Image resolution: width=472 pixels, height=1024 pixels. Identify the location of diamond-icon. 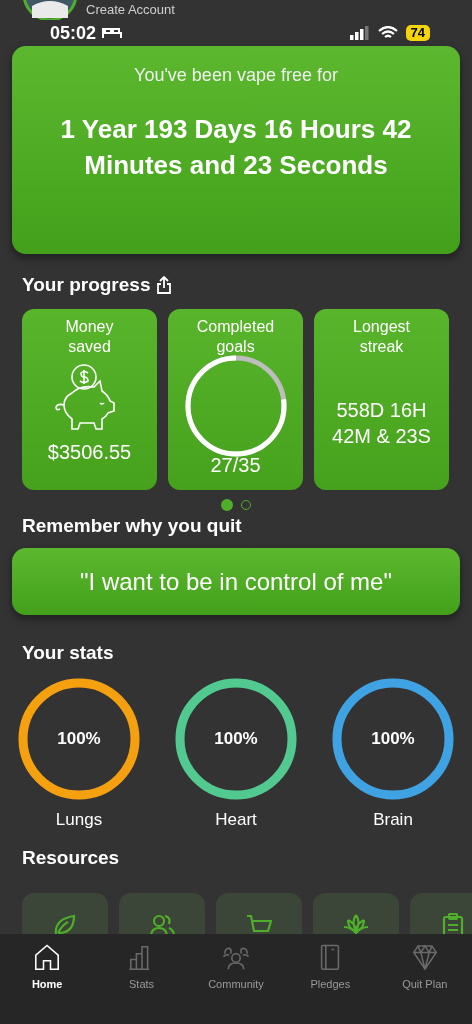
(424, 958).